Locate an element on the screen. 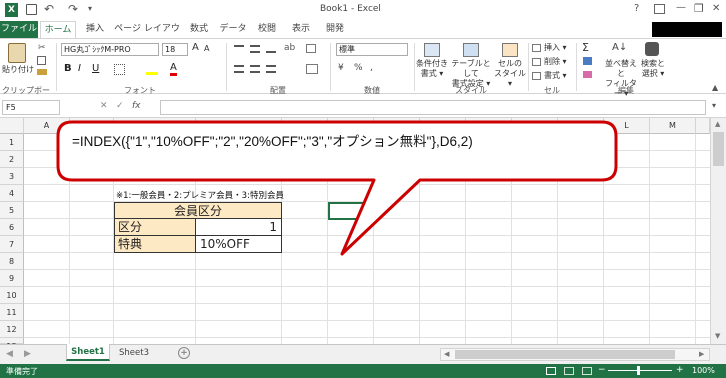 Image resolution: width=726 pixels, height=378 pixels. zoom-slider is located at coordinates (640, 370).